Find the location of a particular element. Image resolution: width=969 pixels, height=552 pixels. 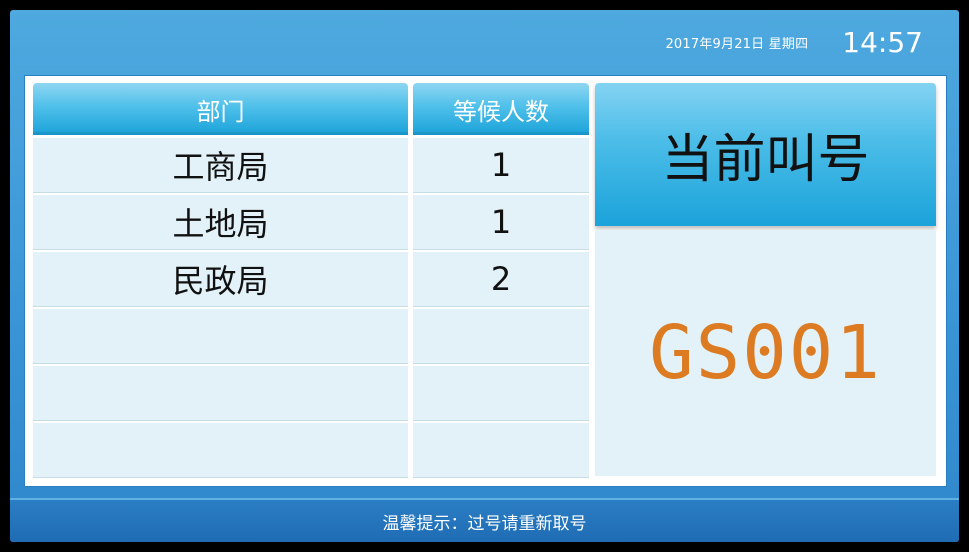

department-cell: 土地局 is located at coordinates (220, 222).